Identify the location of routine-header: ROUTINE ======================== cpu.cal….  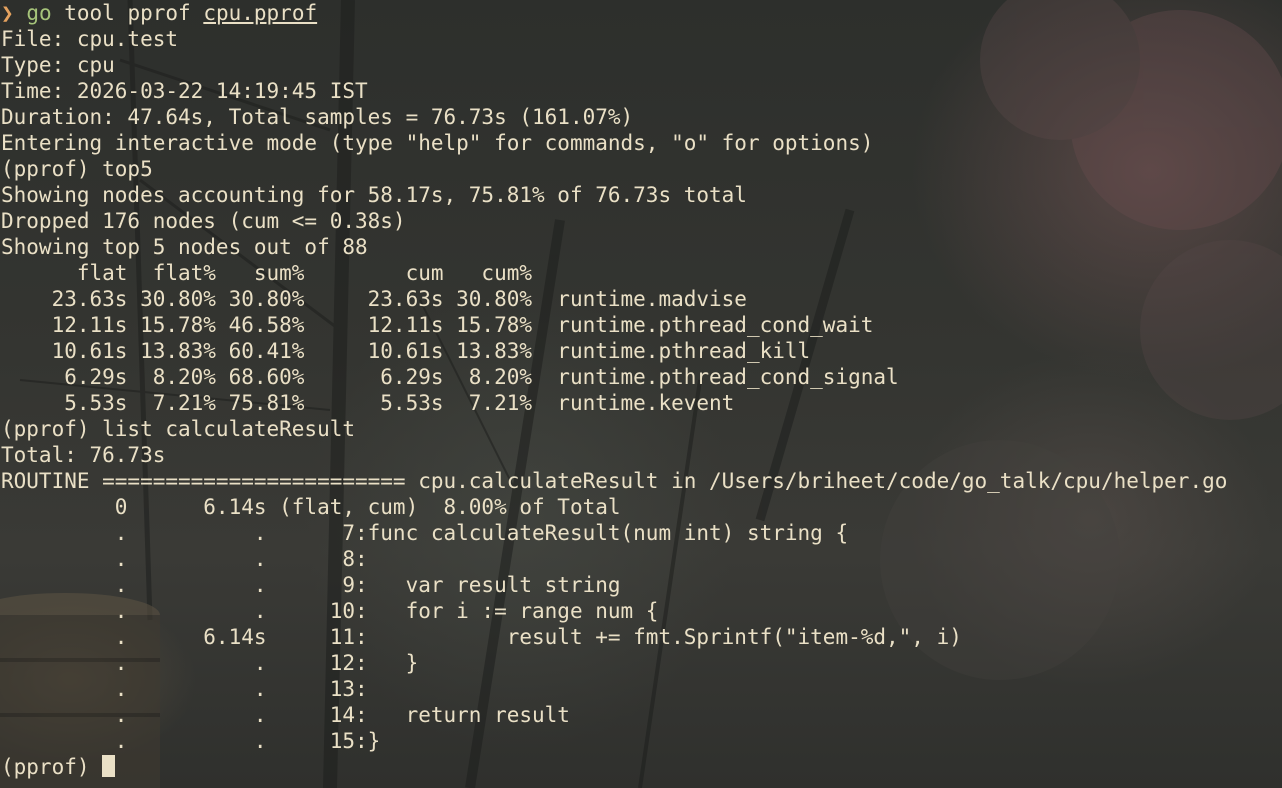
(614, 481).